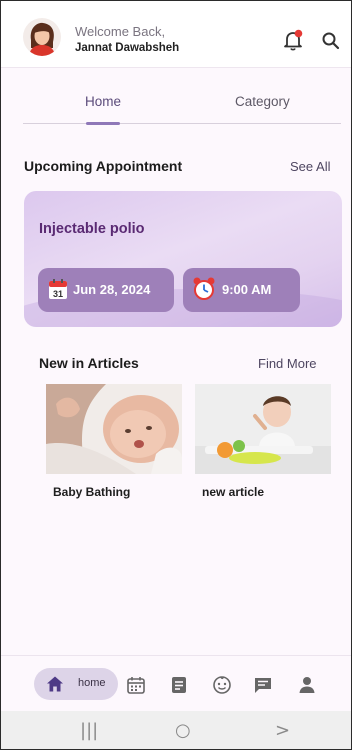  Describe the element at coordinates (92, 683) in the screenshot. I see `nav-home-label: home` at that location.